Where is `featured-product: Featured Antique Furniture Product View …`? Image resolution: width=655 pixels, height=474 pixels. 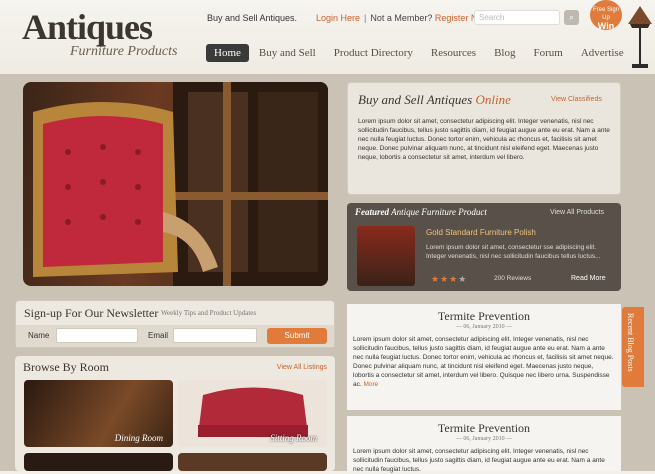 featured-product: Featured Antique Furniture Product View … is located at coordinates (484, 247).